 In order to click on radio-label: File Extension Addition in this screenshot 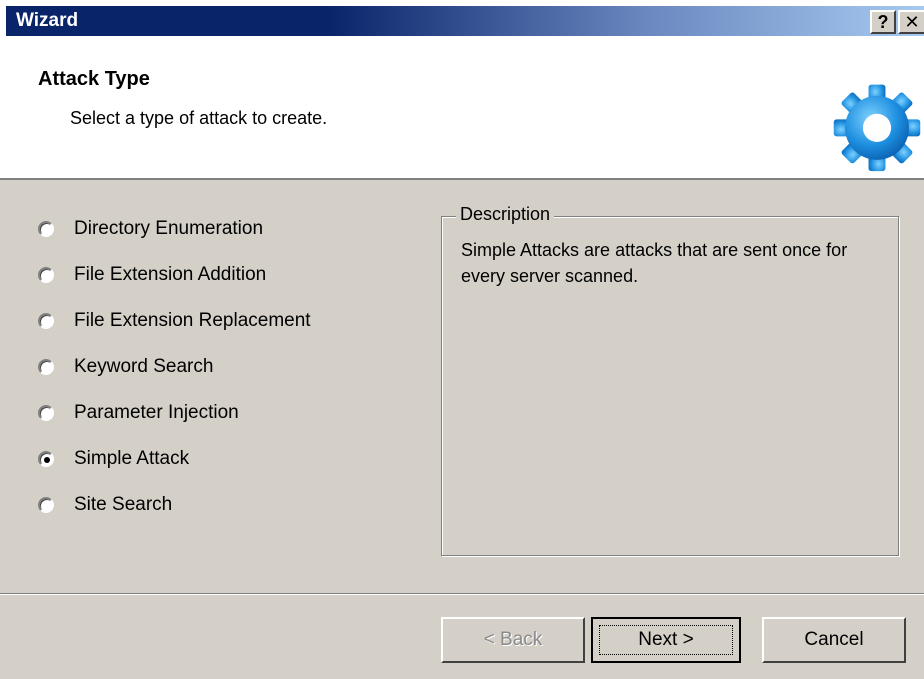, I will do `click(170, 274)`.